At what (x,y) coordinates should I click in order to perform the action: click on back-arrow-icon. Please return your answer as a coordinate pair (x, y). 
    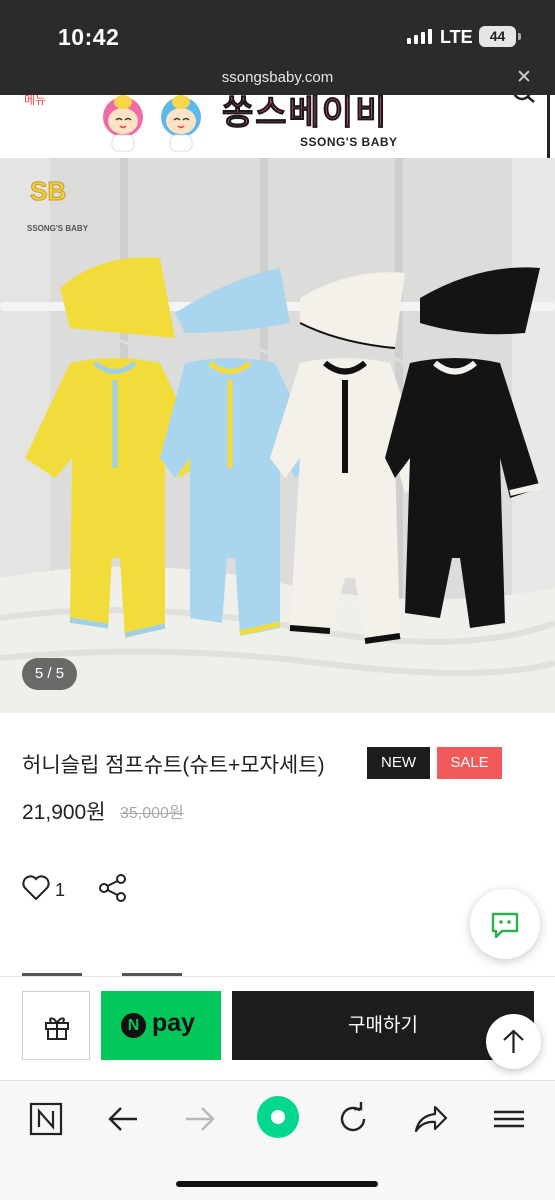
    Looking at the image, I should click on (123, 1119).